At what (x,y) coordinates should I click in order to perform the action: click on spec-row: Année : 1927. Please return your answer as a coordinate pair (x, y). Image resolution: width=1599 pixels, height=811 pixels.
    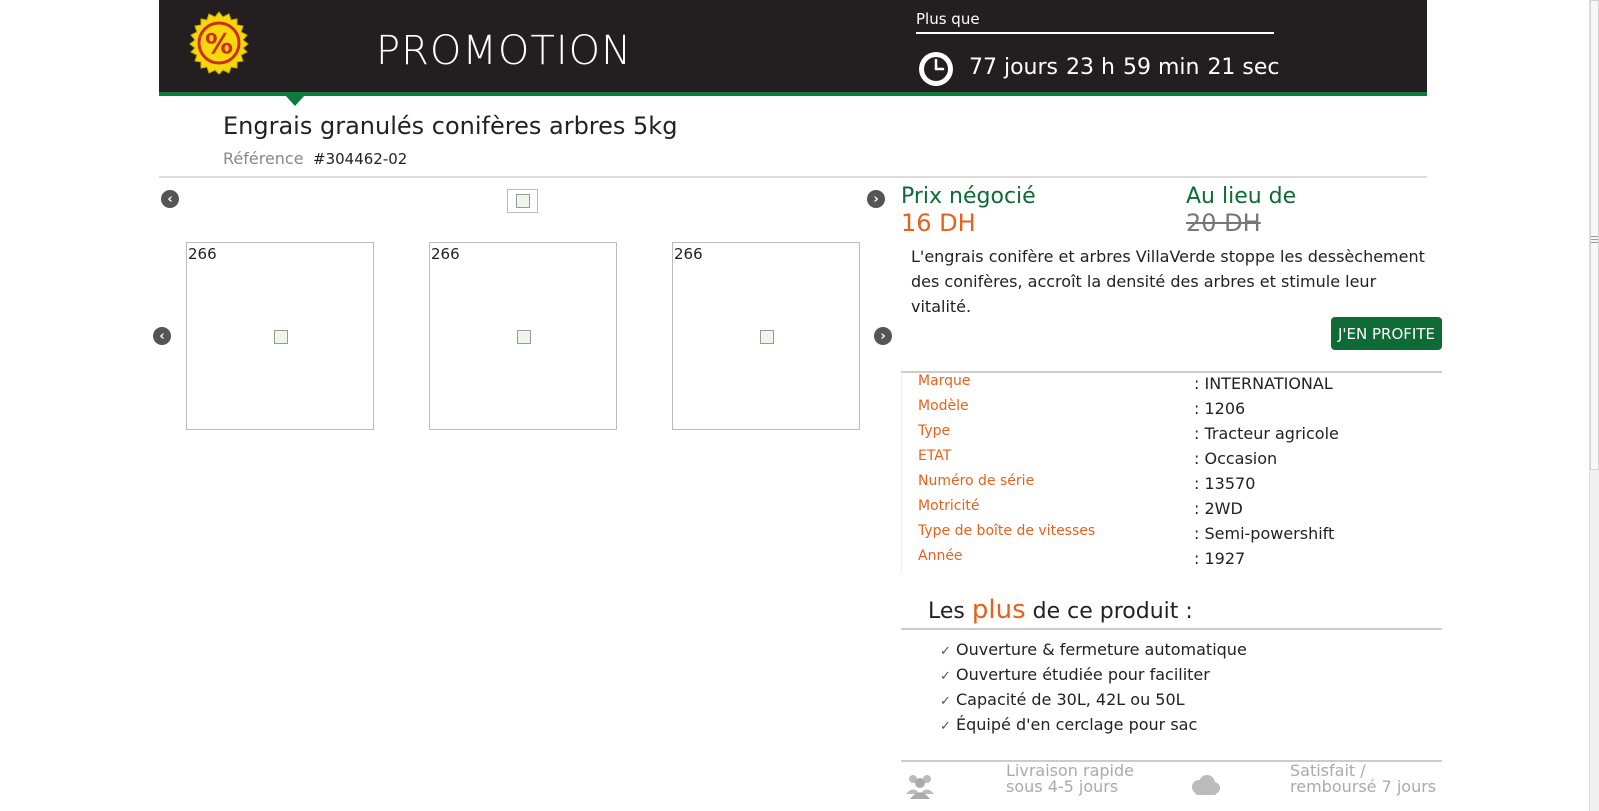
    Looking at the image, I should click on (1170, 560).